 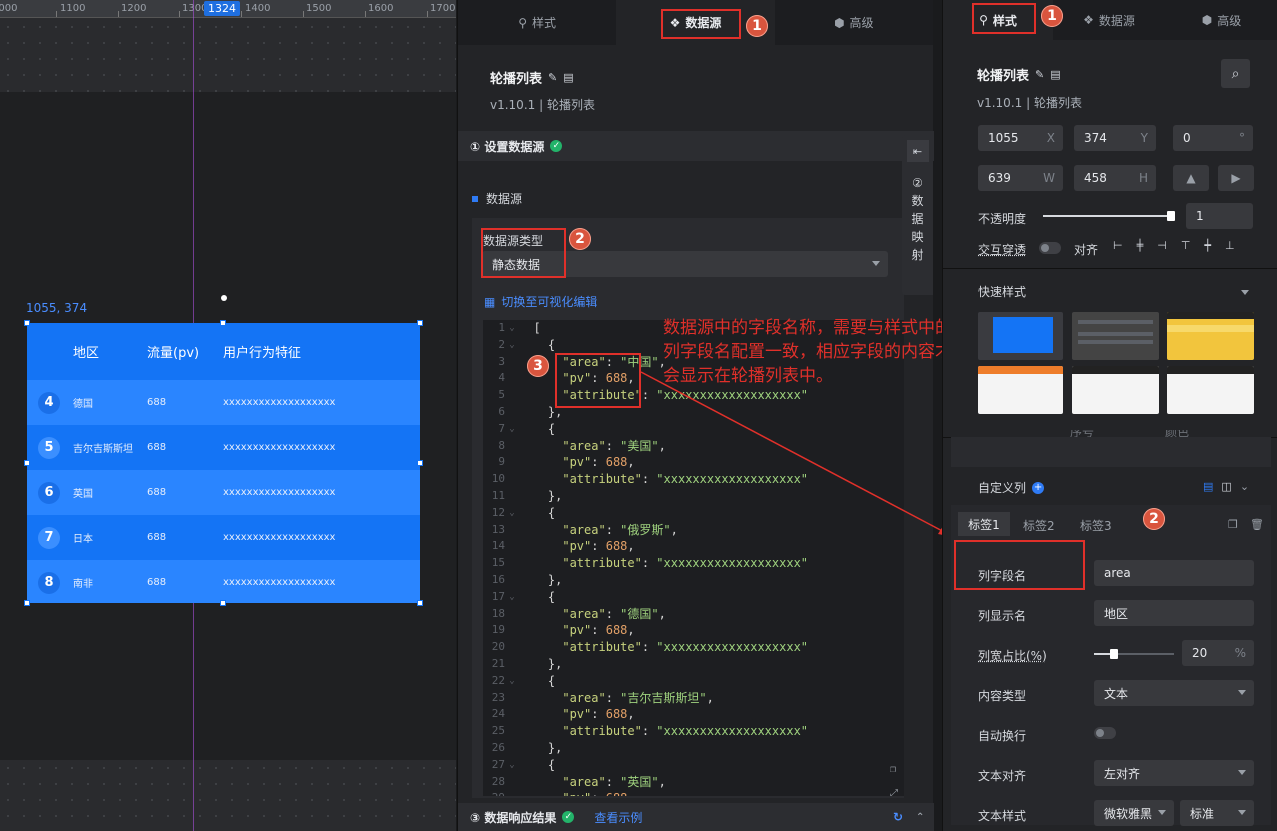 What do you see at coordinates (1011, 487) in the screenshot?
I see `custom-column-header: 自定义列 +` at bounding box center [1011, 487].